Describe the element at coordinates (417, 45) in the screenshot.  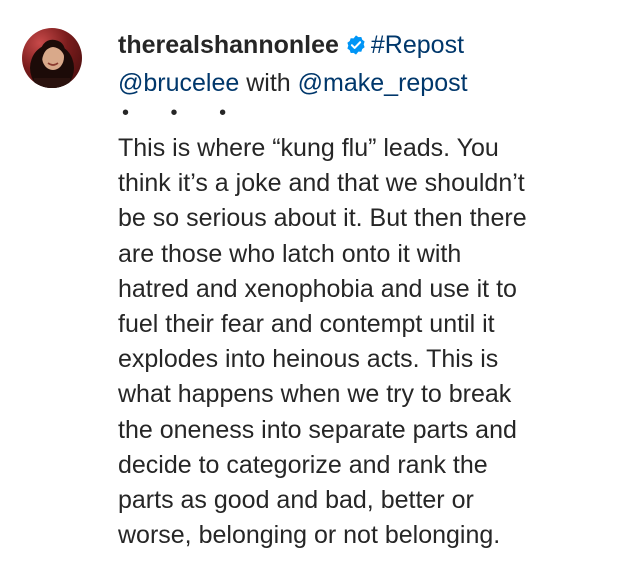
I see `hashtag-repost: #Repost` at that location.